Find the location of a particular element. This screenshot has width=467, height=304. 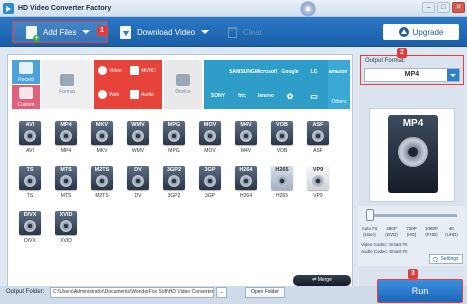

download-video-button: Download Video is located at coordinates (166, 32).